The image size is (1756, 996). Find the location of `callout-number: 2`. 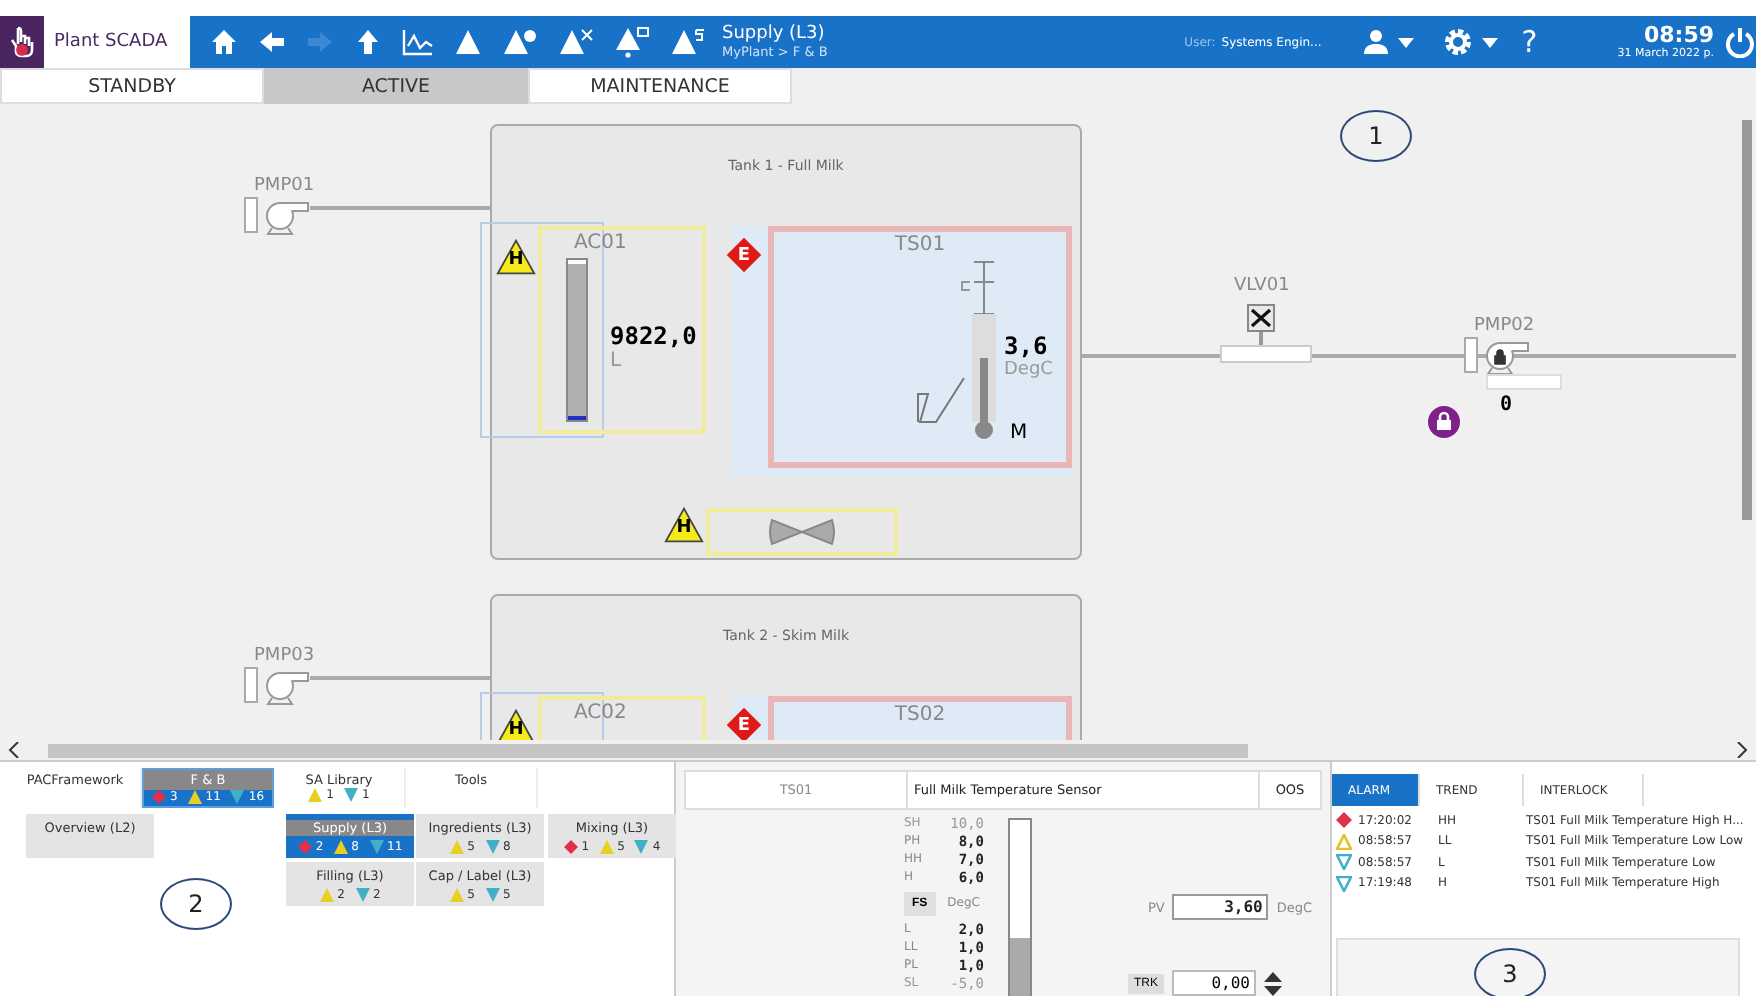

callout-number: 2 is located at coordinates (196, 904).